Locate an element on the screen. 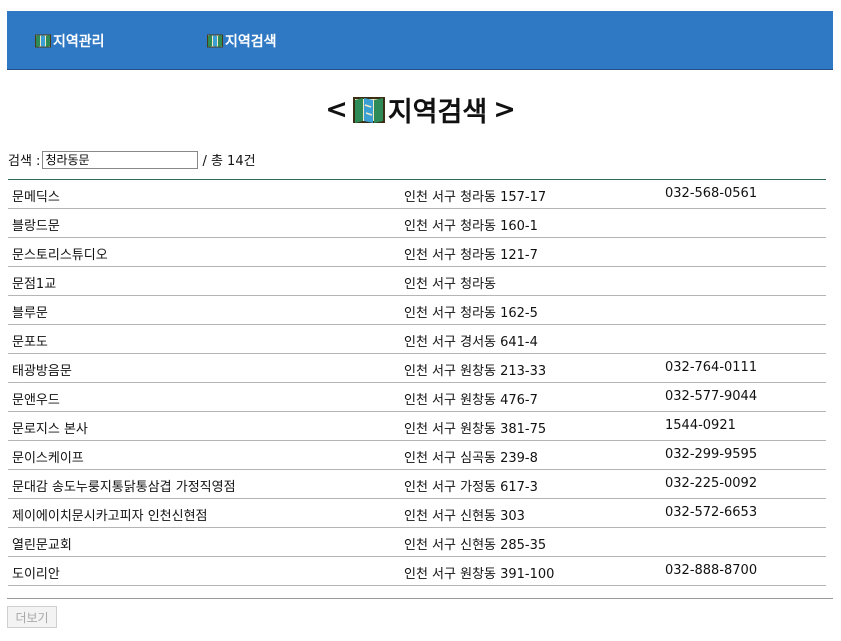  nav-item-region-search: 지역검색 is located at coordinates (242, 41).